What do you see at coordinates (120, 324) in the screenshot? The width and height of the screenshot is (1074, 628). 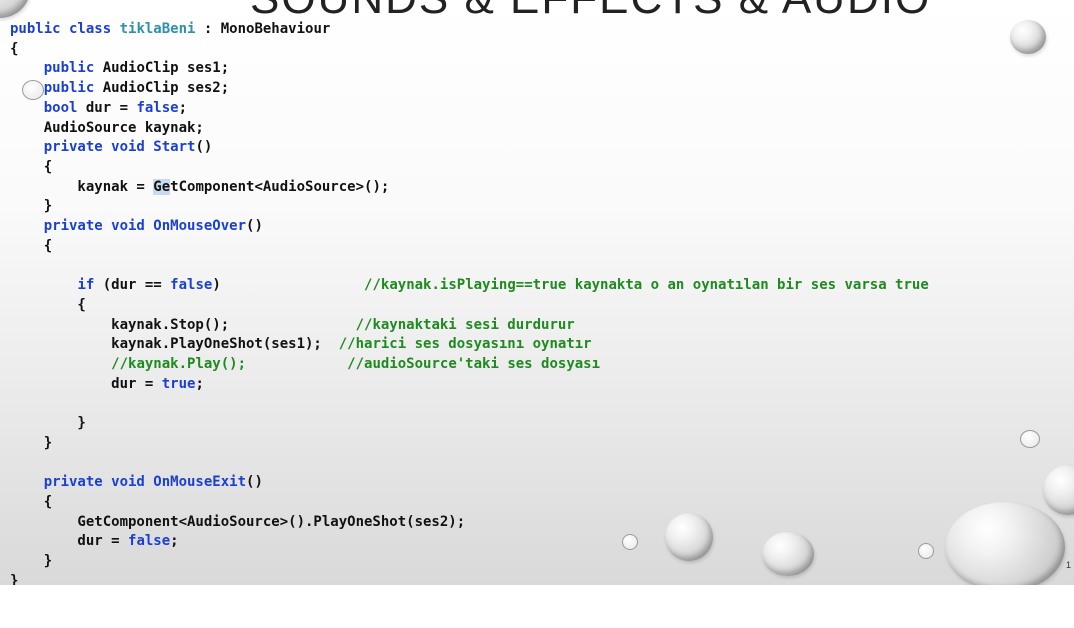 I see `code-token: kaynak.Stop();` at bounding box center [120, 324].